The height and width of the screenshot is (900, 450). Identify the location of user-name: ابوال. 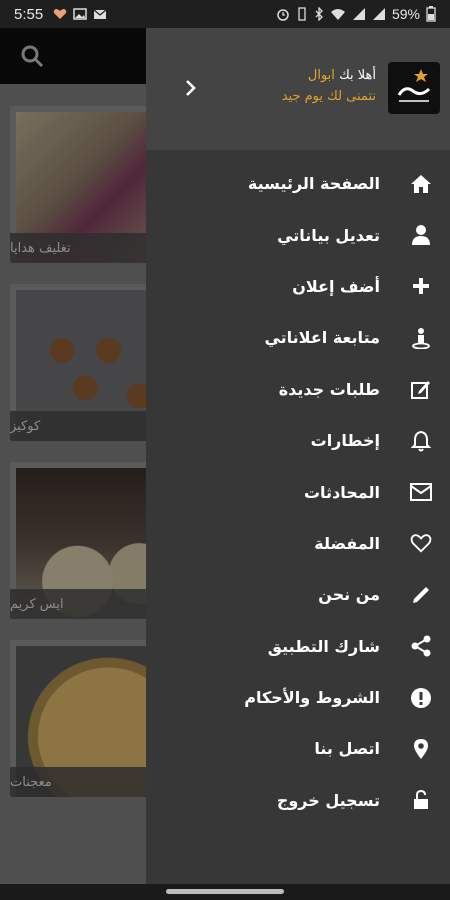
(321, 75).